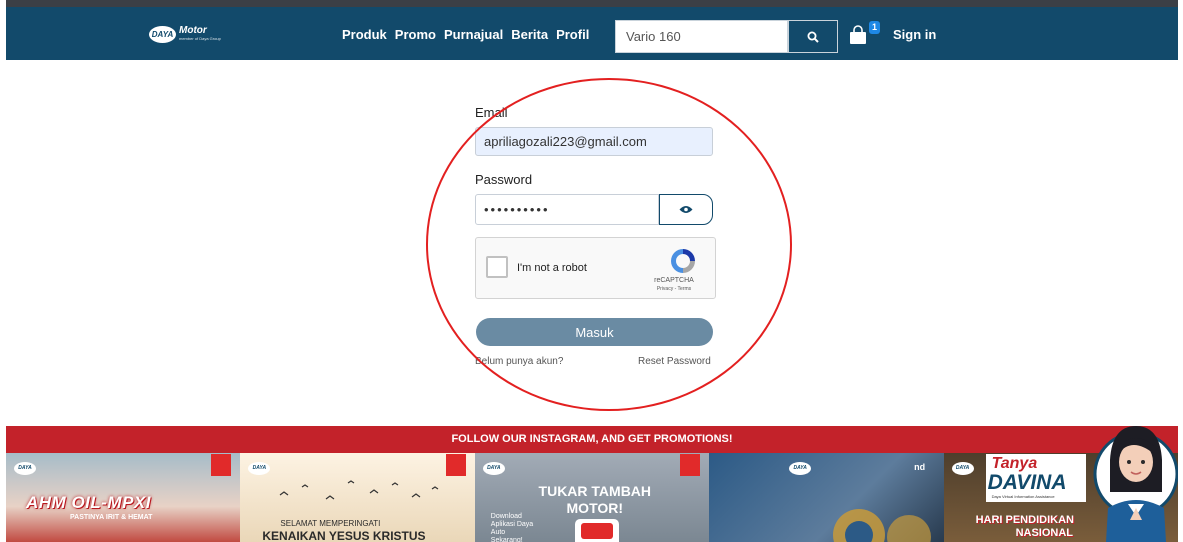 Image resolution: width=1183 pixels, height=542 pixels. What do you see at coordinates (497, 267) in the screenshot?
I see `recaptcha-checkbox` at bounding box center [497, 267].